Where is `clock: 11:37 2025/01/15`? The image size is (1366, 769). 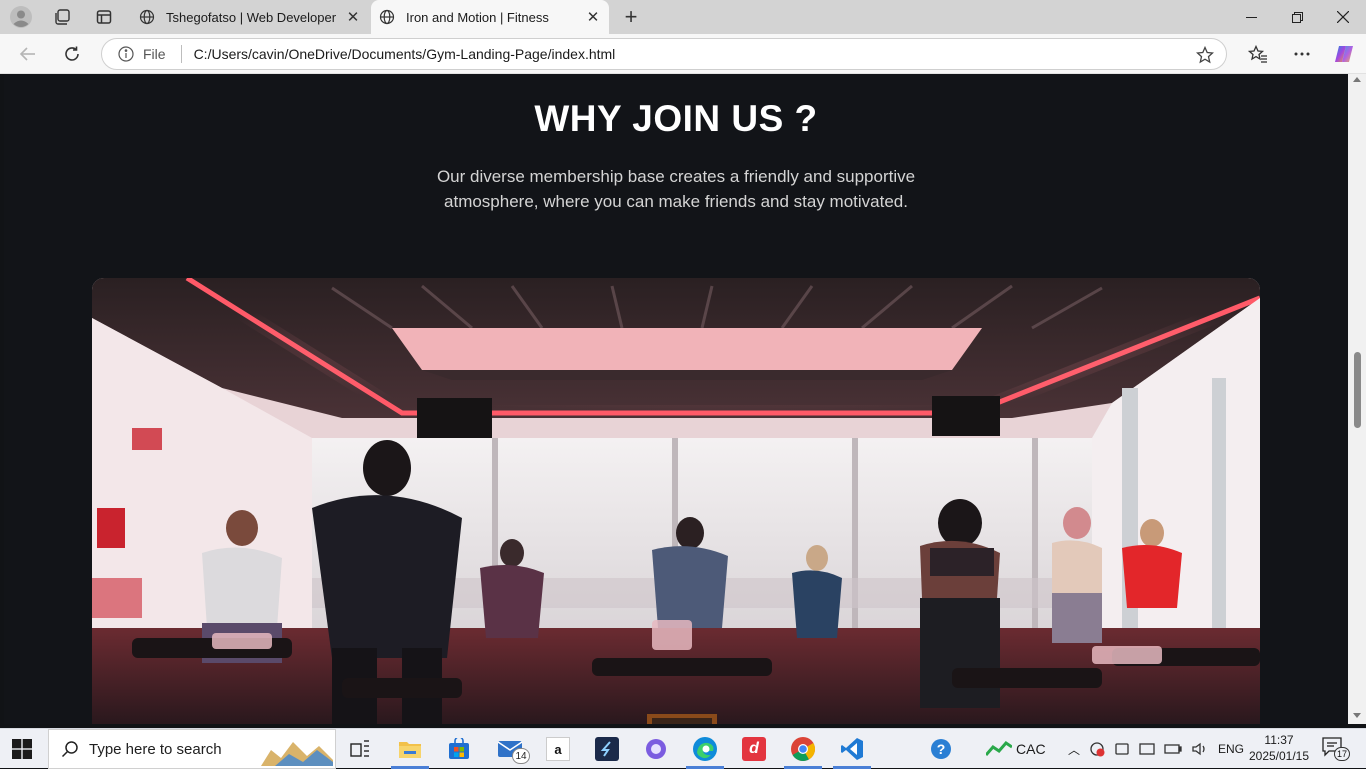 clock: 11:37 2025/01/15 is located at coordinates (1279, 748).